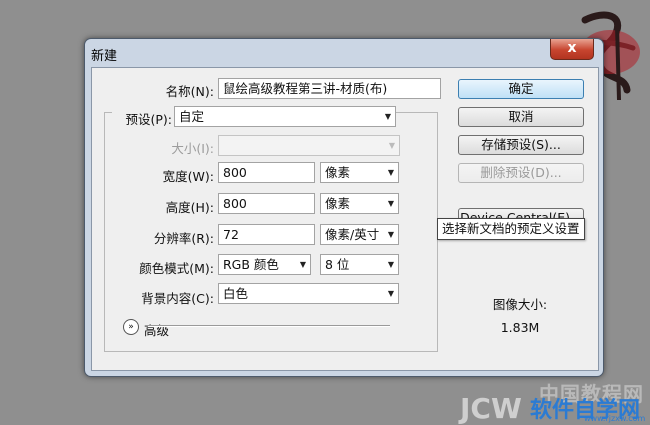 The height and width of the screenshot is (425, 650). I want to click on height-label: 高度(H):, so click(189, 207).